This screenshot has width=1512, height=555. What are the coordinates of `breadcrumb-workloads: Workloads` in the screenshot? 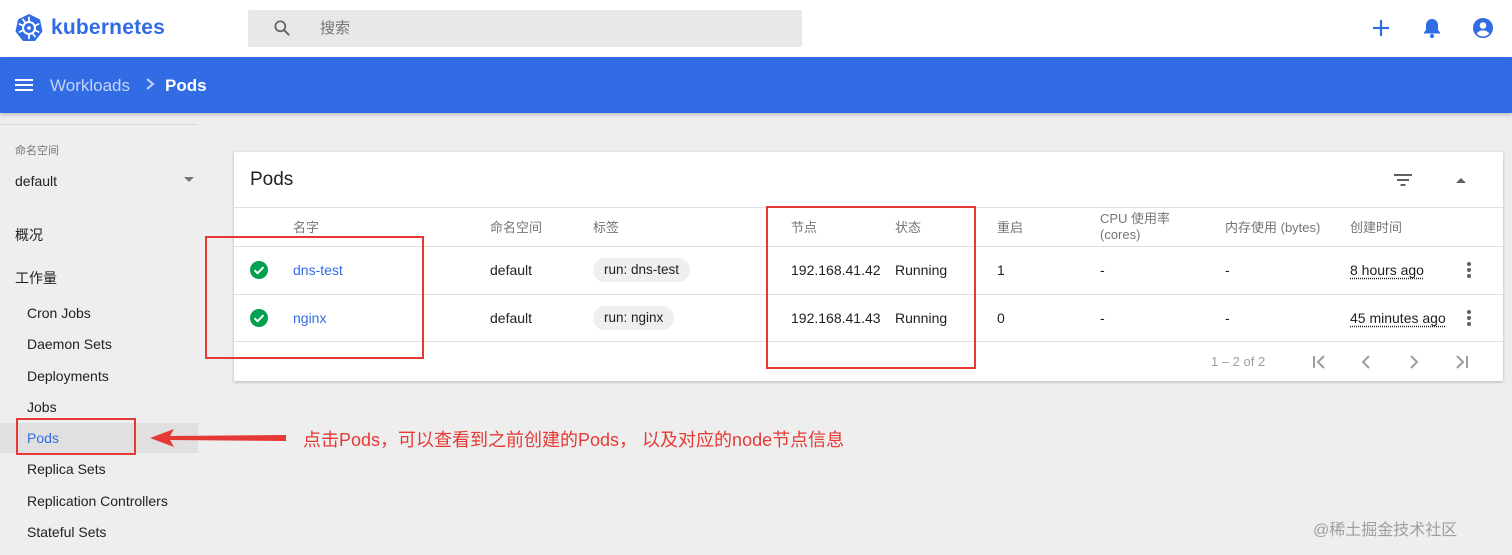 It's located at (90, 86).